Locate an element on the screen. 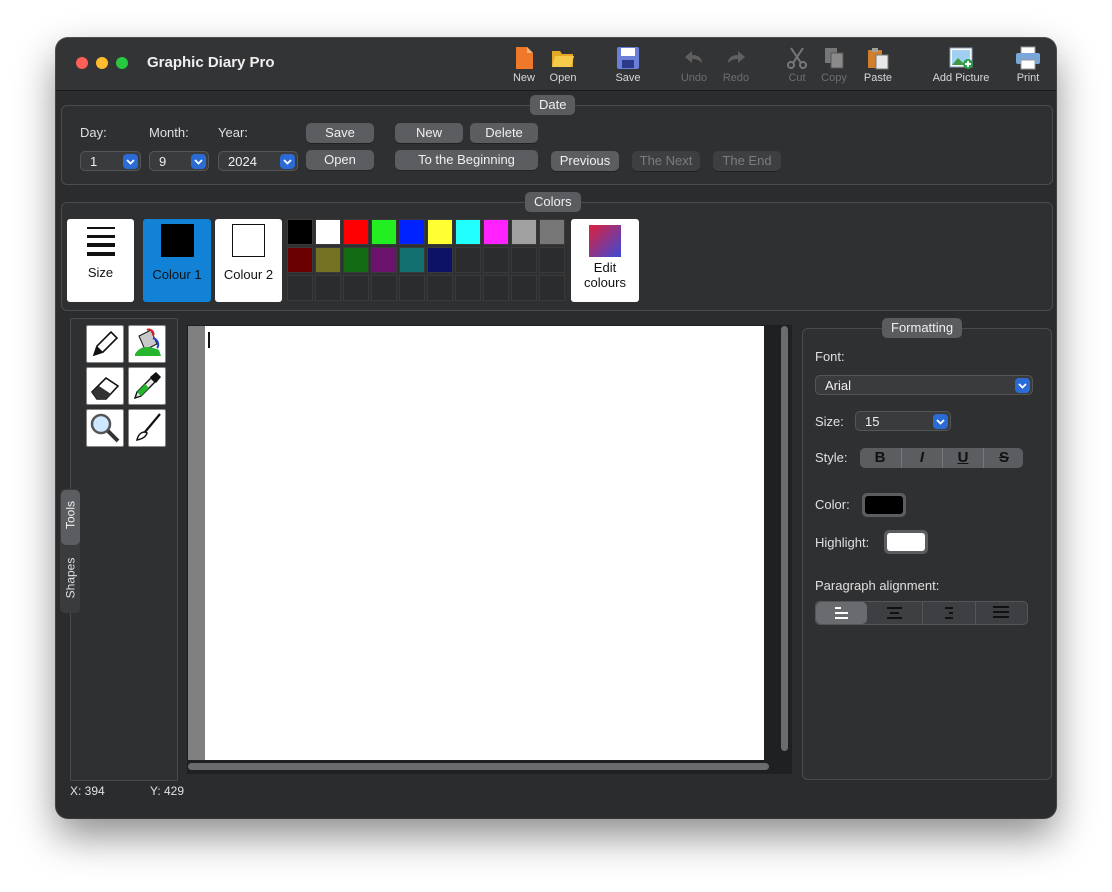 This screenshot has height=892, width=1112. pencil-icon is located at coordinates (105, 343).